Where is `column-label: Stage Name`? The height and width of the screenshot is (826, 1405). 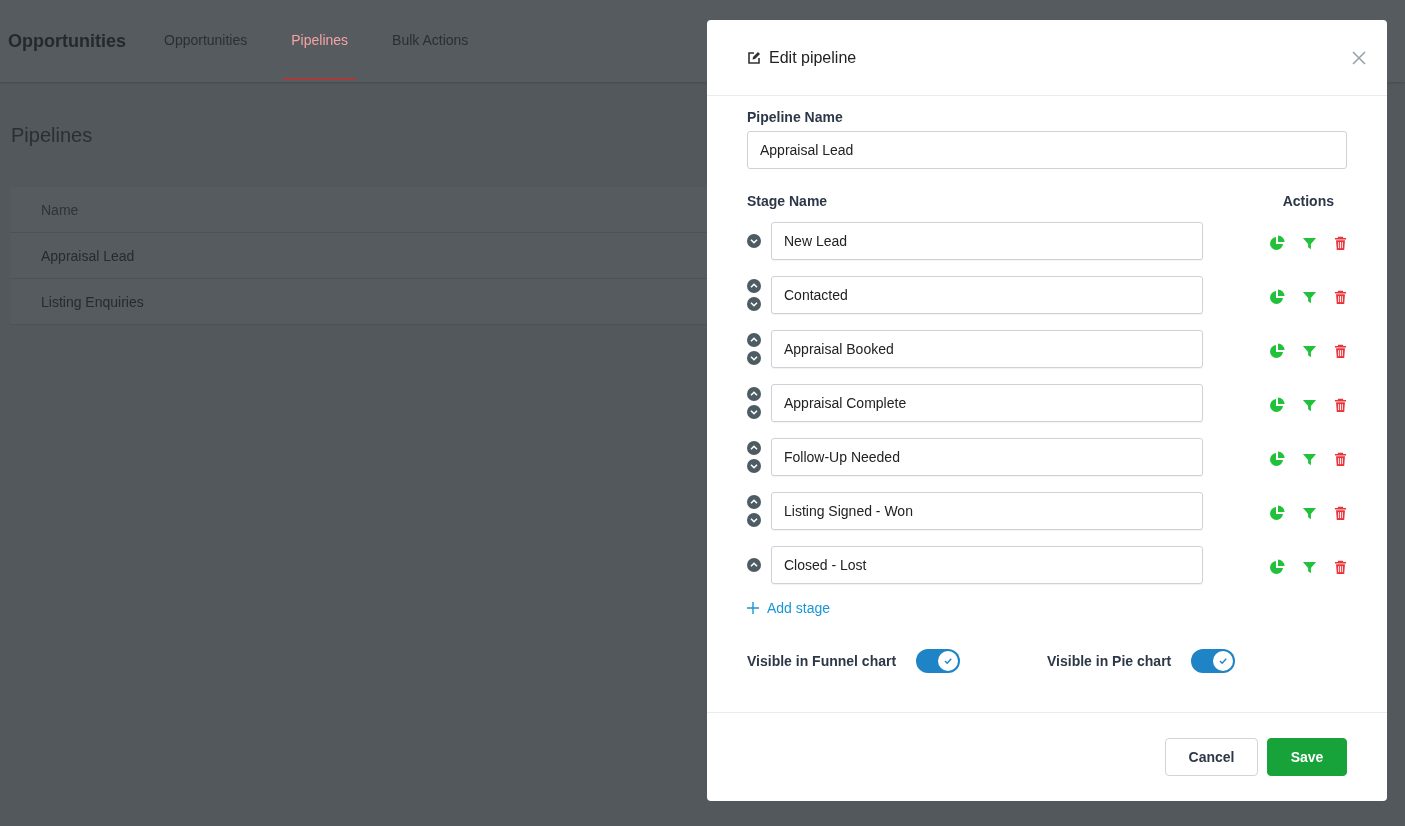 column-label: Stage Name is located at coordinates (787, 201).